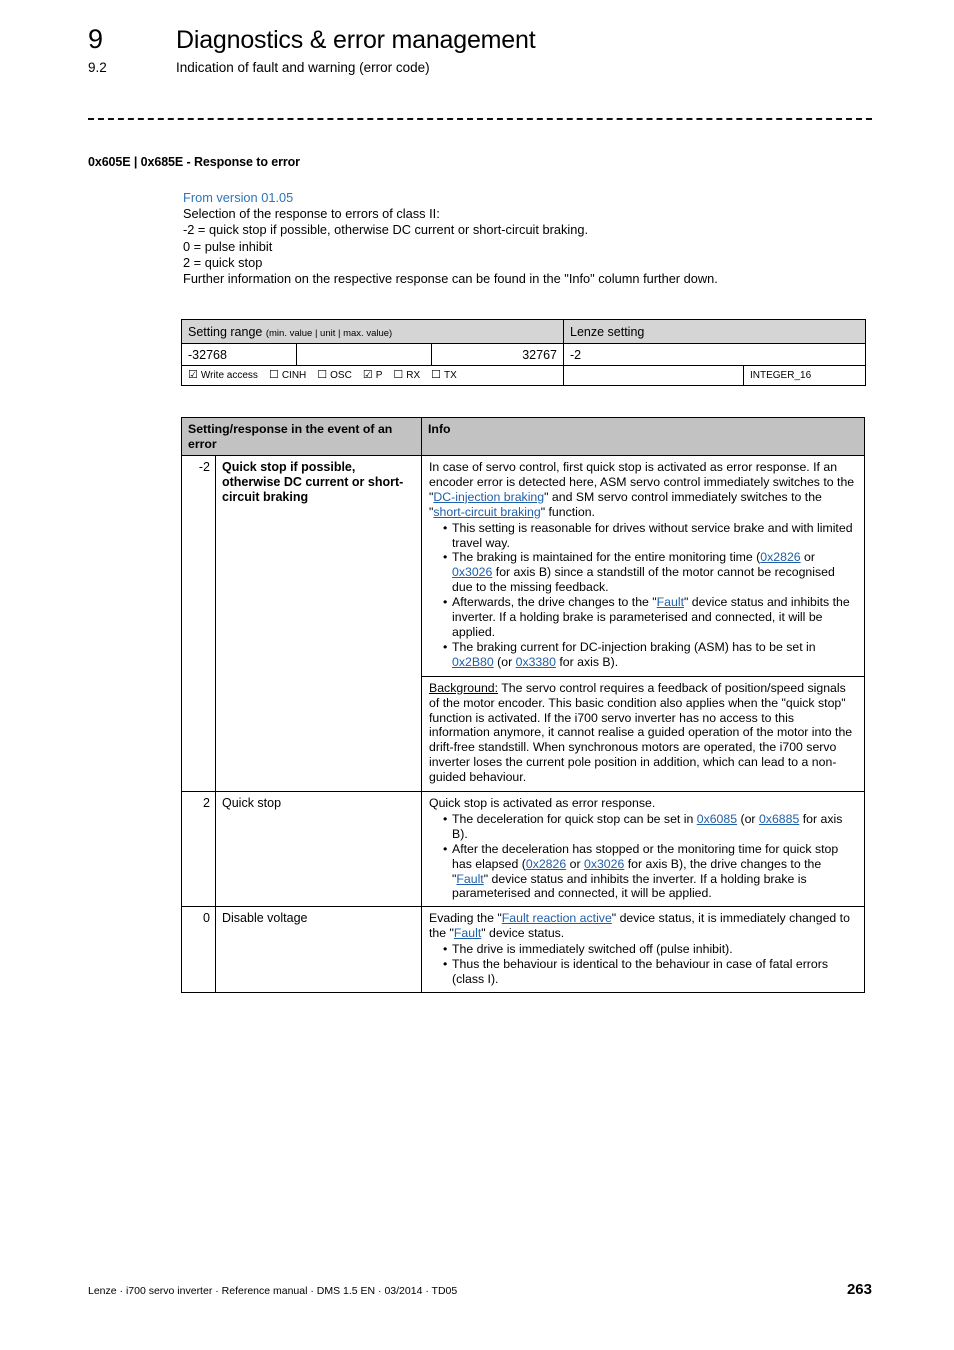 The width and height of the screenshot is (954, 1350). What do you see at coordinates (198, 949) in the screenshot?
I see `row-value: 0` at bounding box center [198, 949].